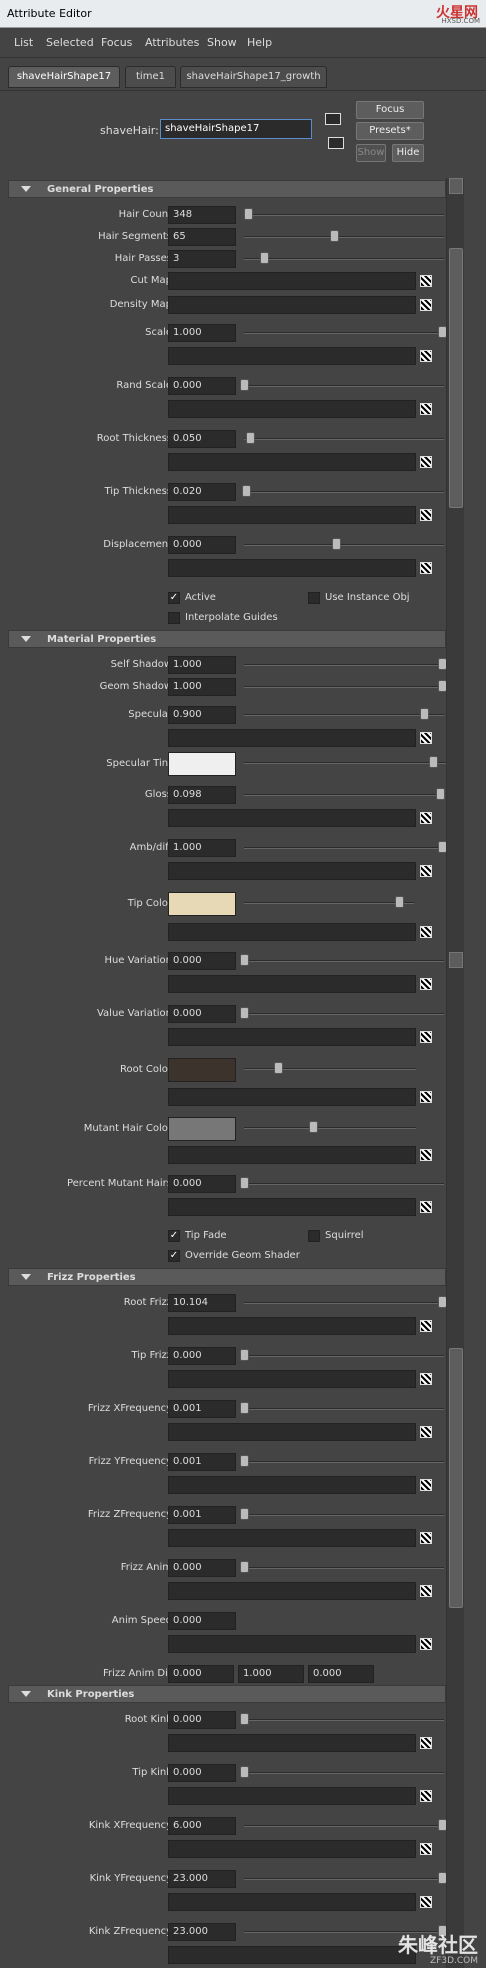  What do you see at coordinates (202, 333) in the screenshot?
I see `scale-field: 1.000` at bounding box center [202, 333].